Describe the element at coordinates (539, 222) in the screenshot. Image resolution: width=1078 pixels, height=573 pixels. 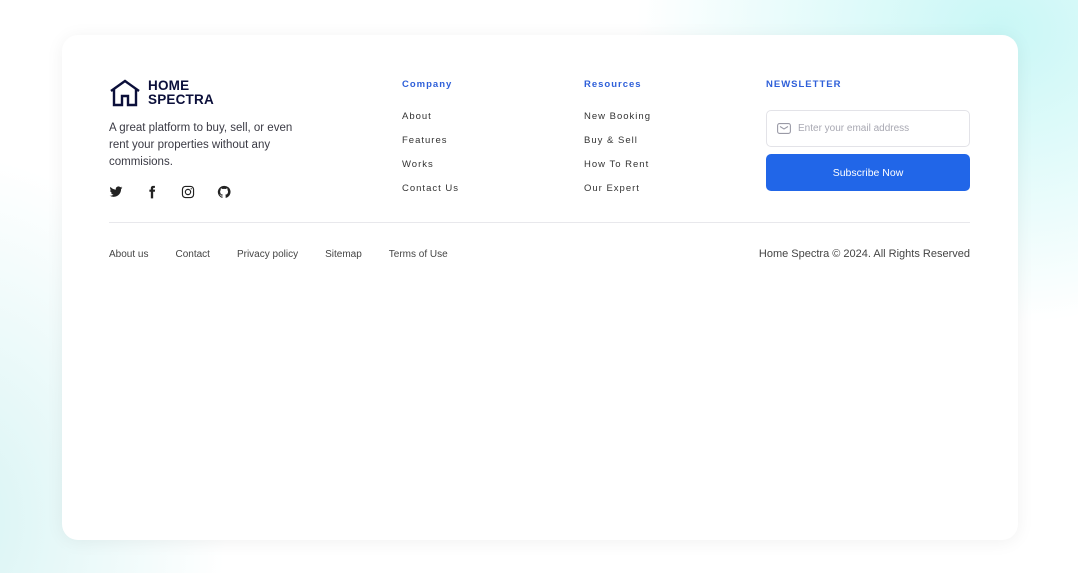
I see `footer-divider` at that location.